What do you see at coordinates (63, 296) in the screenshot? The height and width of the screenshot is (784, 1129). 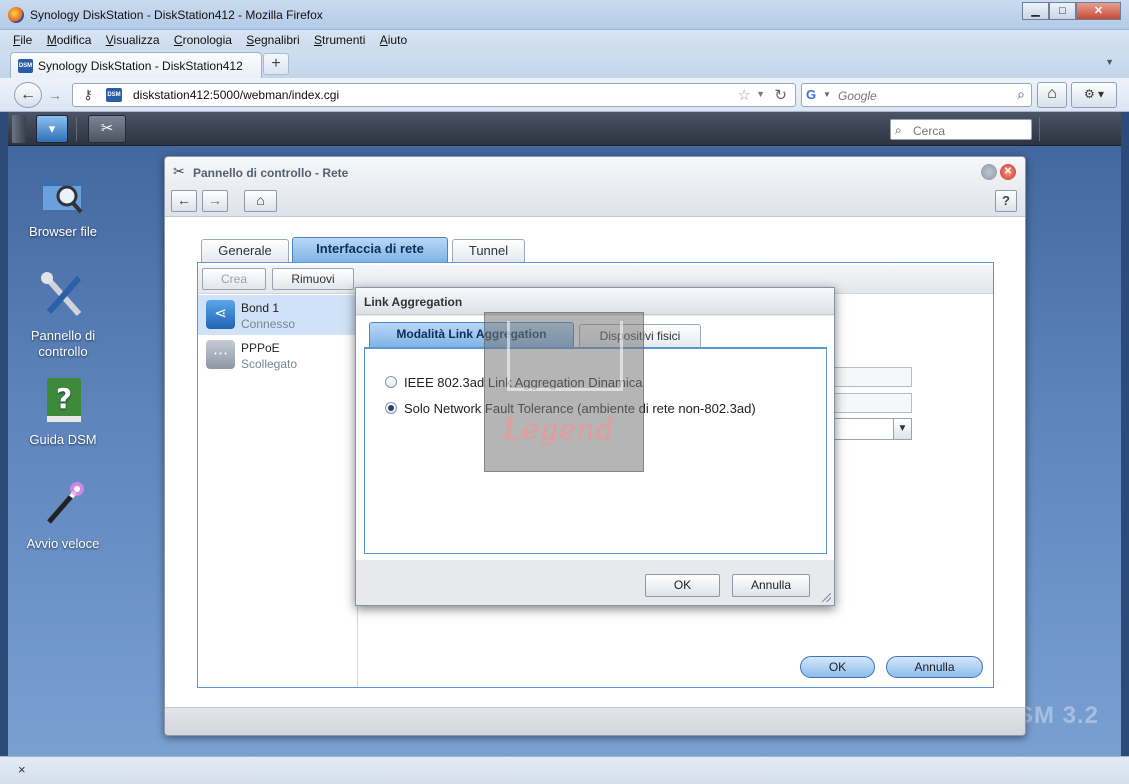 I see `tools-icon` at bounding box center [63, 296].